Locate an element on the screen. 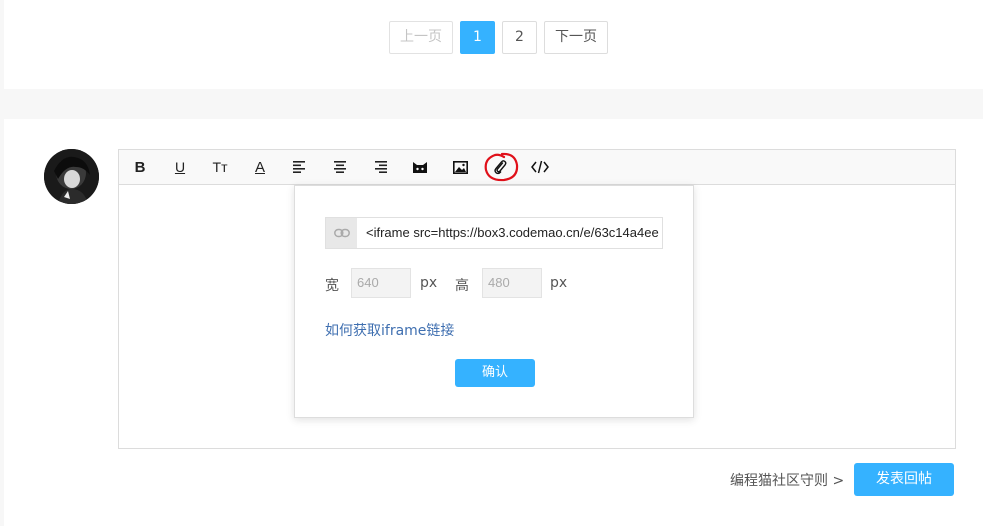 Image resolution: width=983 pixels, height=526 pixels. editor-toolbar: B U Tт A is located at coordinates (537, 167).